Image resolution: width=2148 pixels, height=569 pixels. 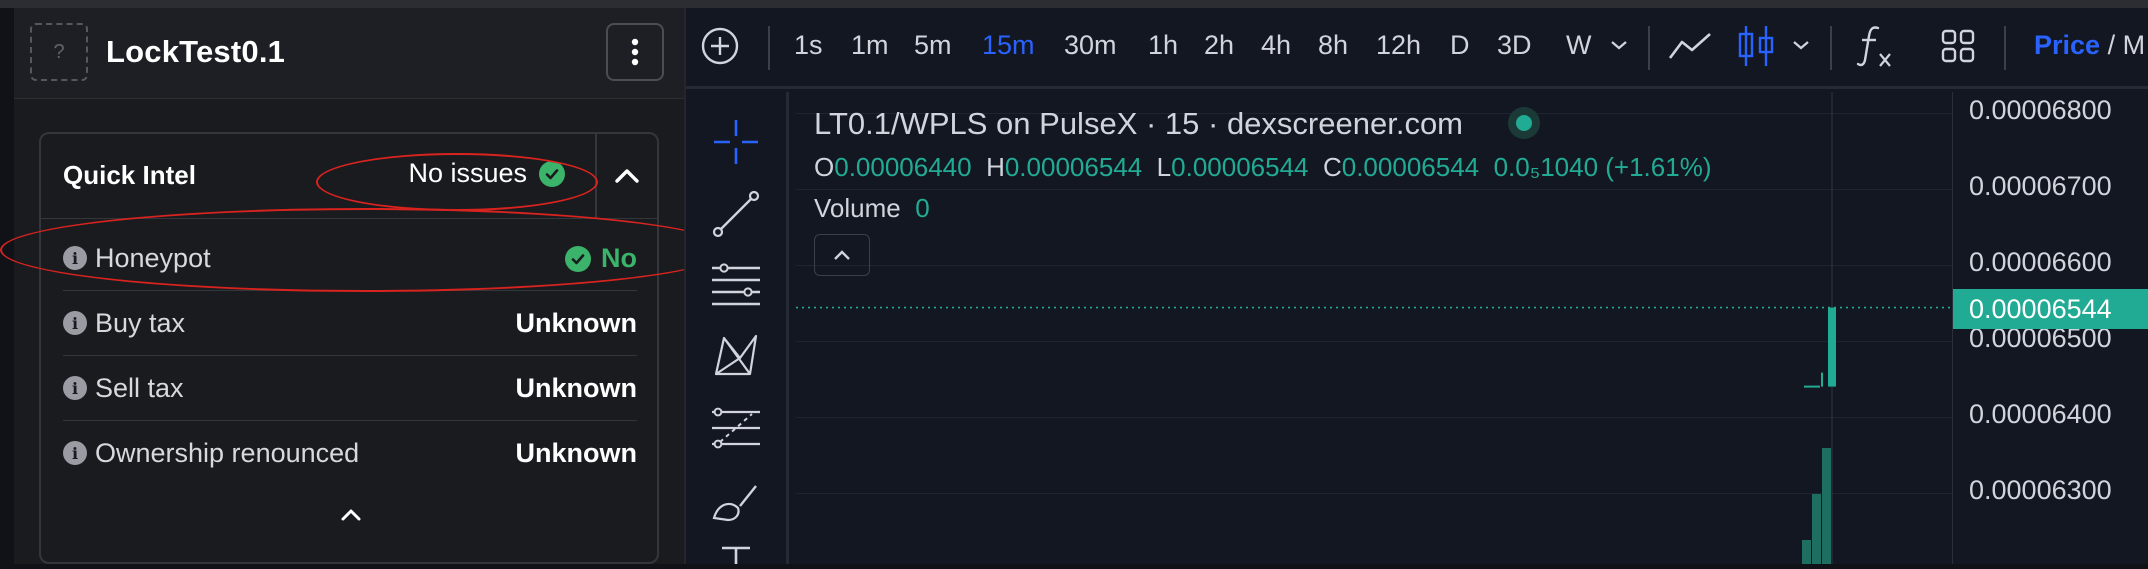 I want to click on interval-w: W, so click(x=1578, y=45).